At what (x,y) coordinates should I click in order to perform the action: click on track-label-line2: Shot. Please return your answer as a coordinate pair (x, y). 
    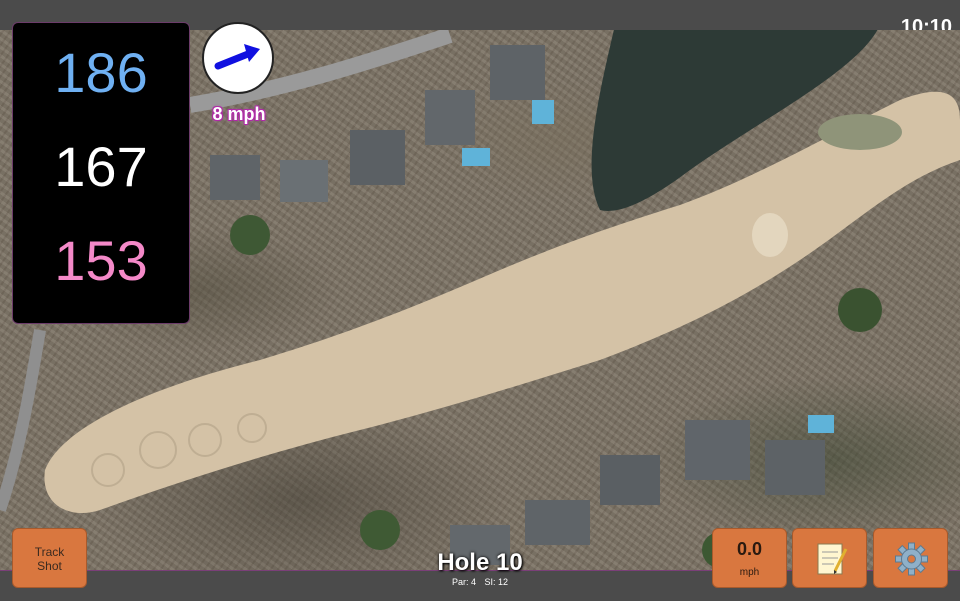
    Looking at the image, I should click on (49, 566).